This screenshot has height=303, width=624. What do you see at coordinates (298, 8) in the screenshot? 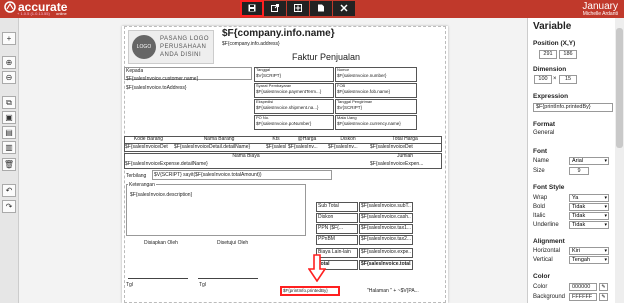
I see `center-button` at bounding box center [298, 8].